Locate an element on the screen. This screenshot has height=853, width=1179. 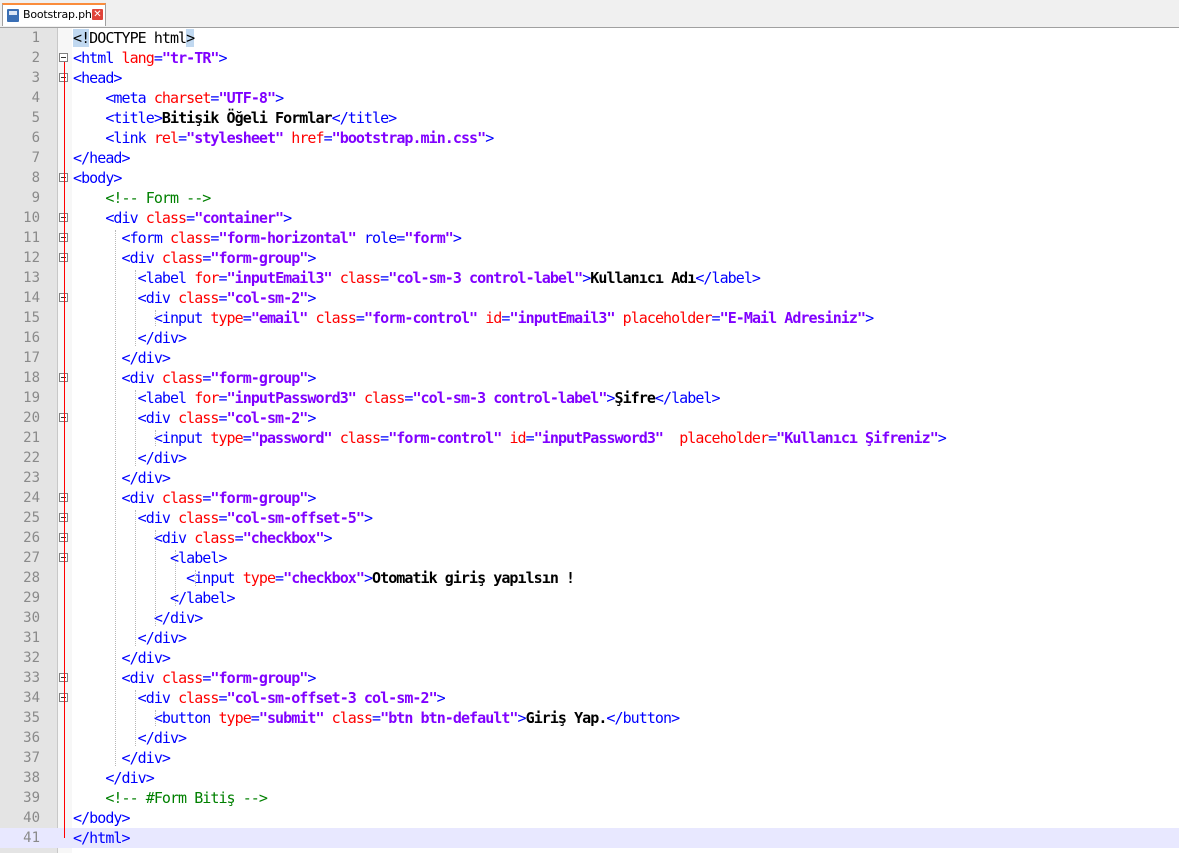
code-text: <head> is located at coordinates (97, 78).